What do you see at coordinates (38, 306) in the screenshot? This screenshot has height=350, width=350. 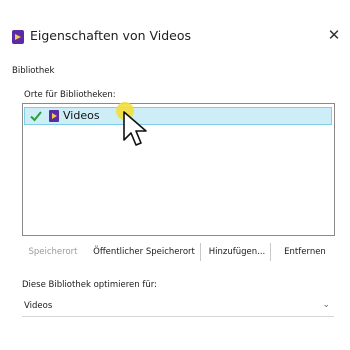 I see `optimize-selected-value: Videos` at bounding box center [38, 306].